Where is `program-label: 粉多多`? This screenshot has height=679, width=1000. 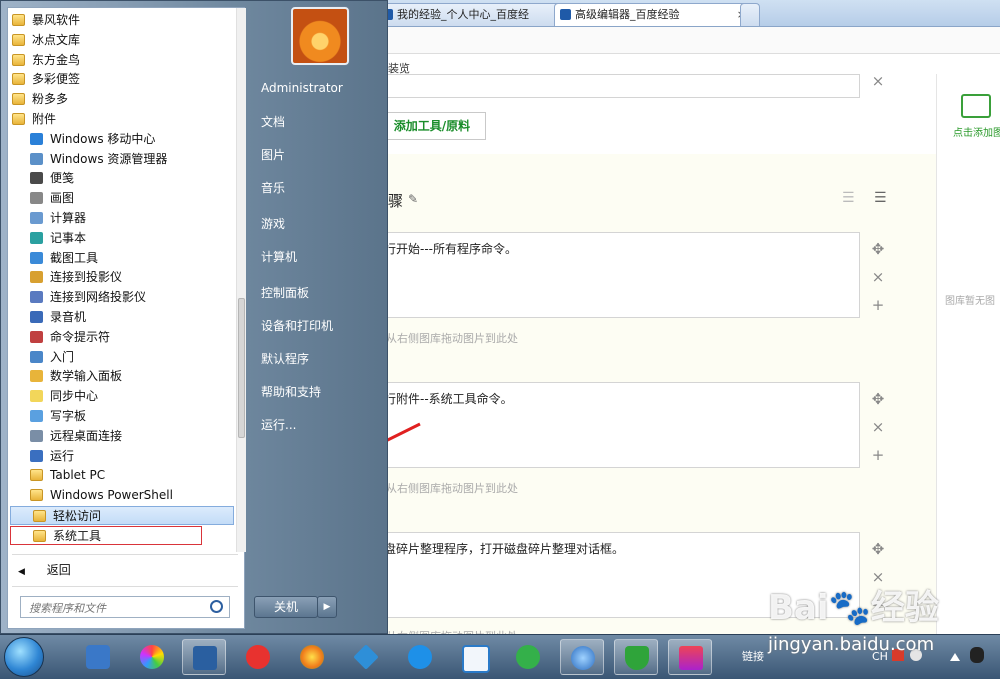
program-label: 粉多多 is located at coordinates (50, 99).